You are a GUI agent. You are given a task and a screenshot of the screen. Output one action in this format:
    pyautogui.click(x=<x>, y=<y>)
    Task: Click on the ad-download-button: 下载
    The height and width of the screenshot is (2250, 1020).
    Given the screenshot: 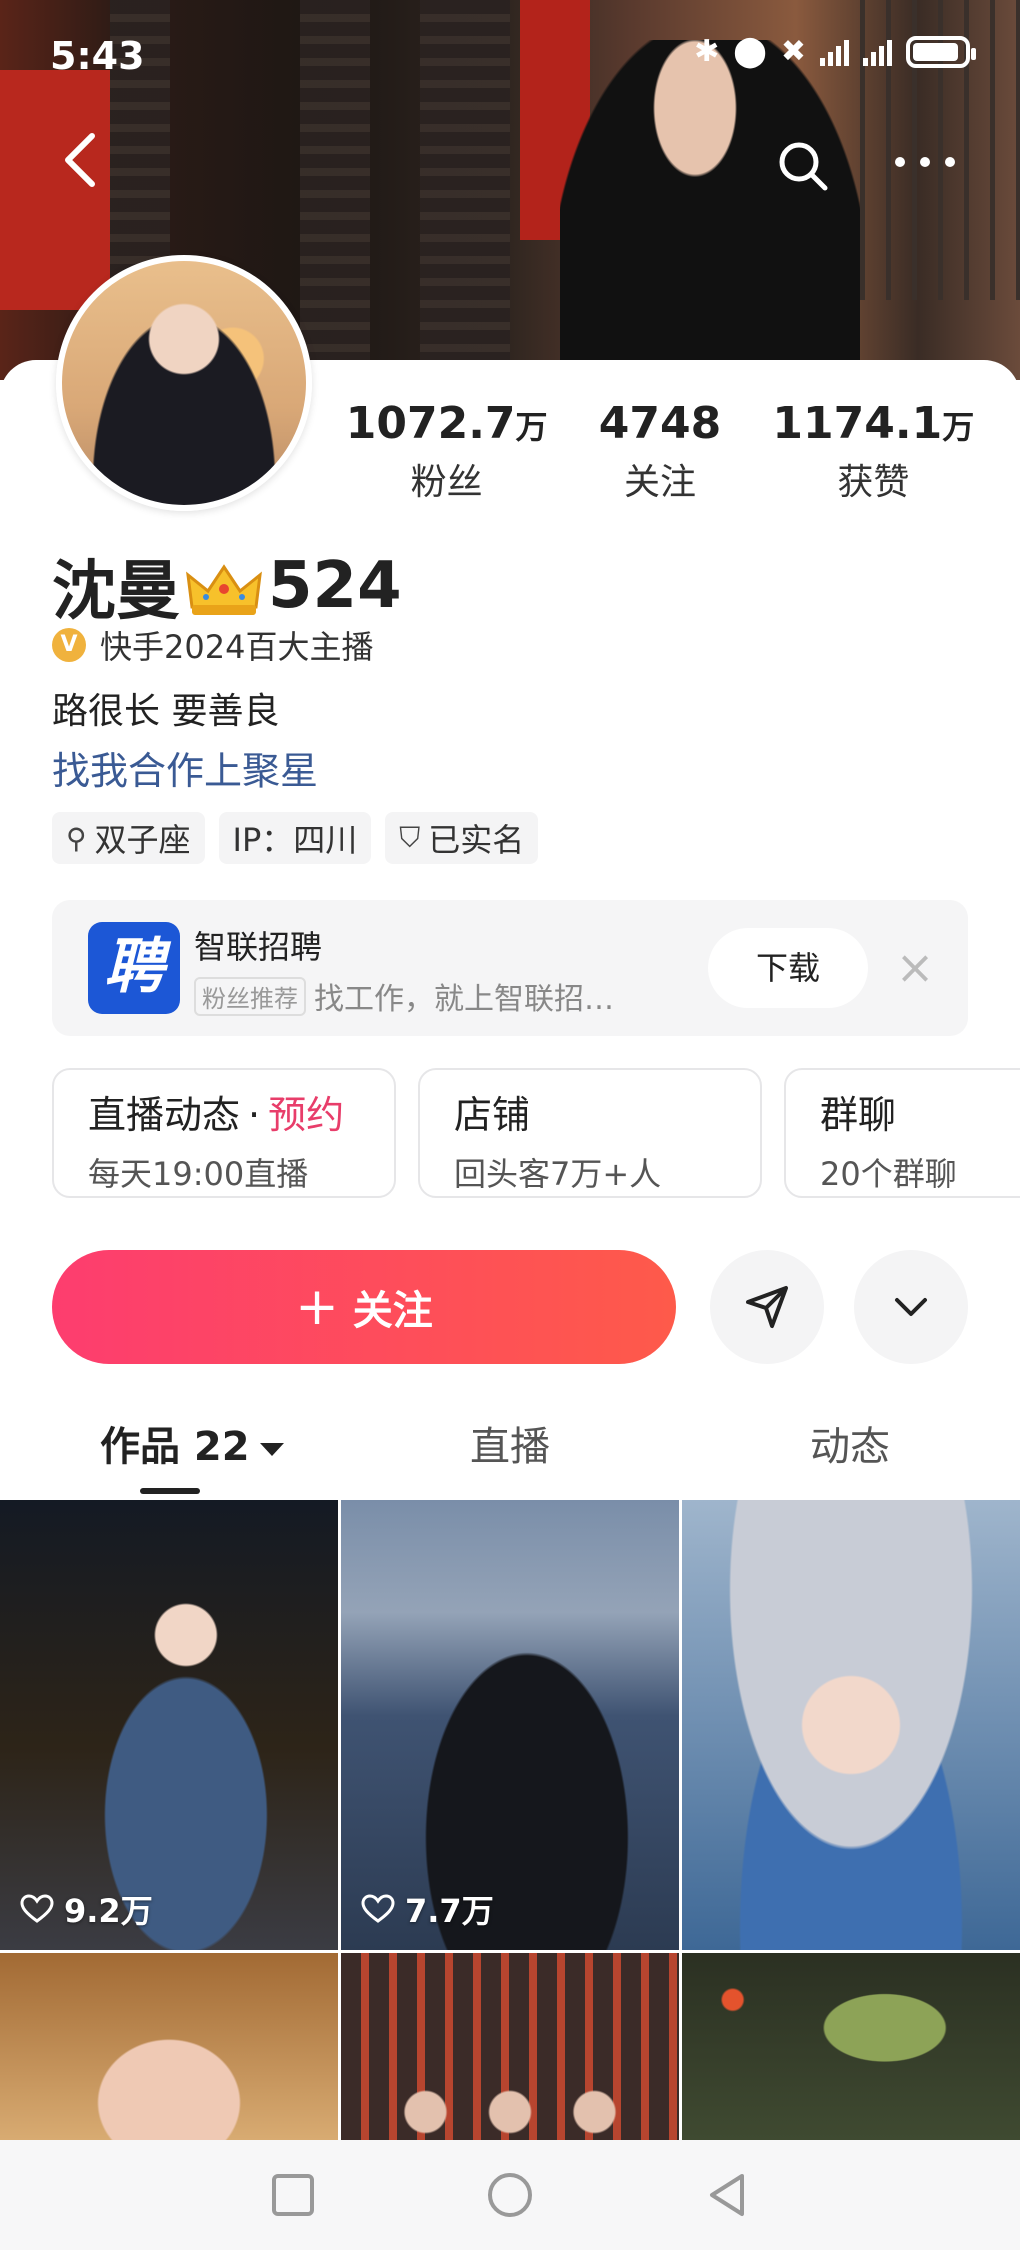 What is the action you would take?
    pyautogui.click(x=788, y=968)
    